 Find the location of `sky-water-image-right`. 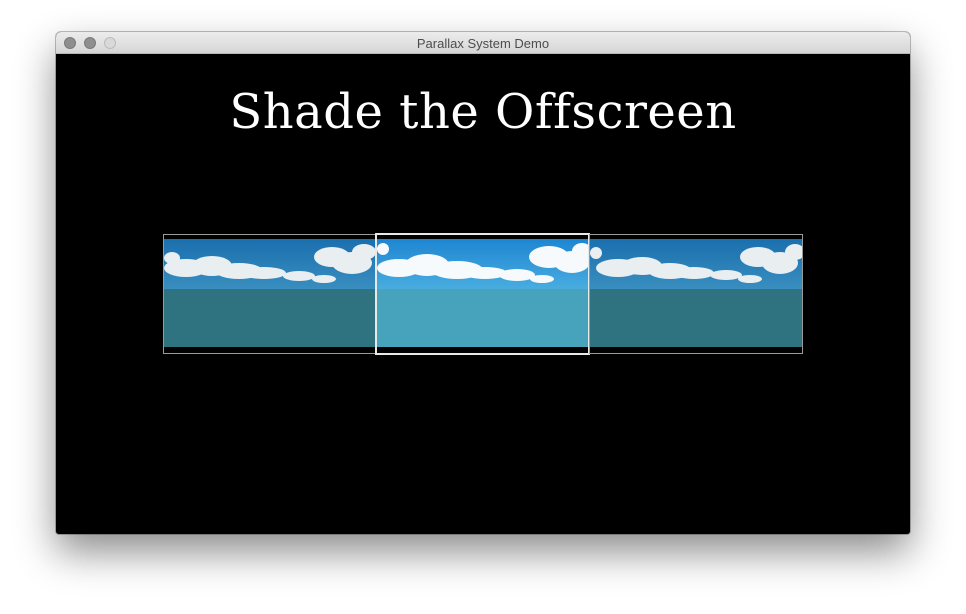

sky-water-image-right is located at coordinates (696, 293).